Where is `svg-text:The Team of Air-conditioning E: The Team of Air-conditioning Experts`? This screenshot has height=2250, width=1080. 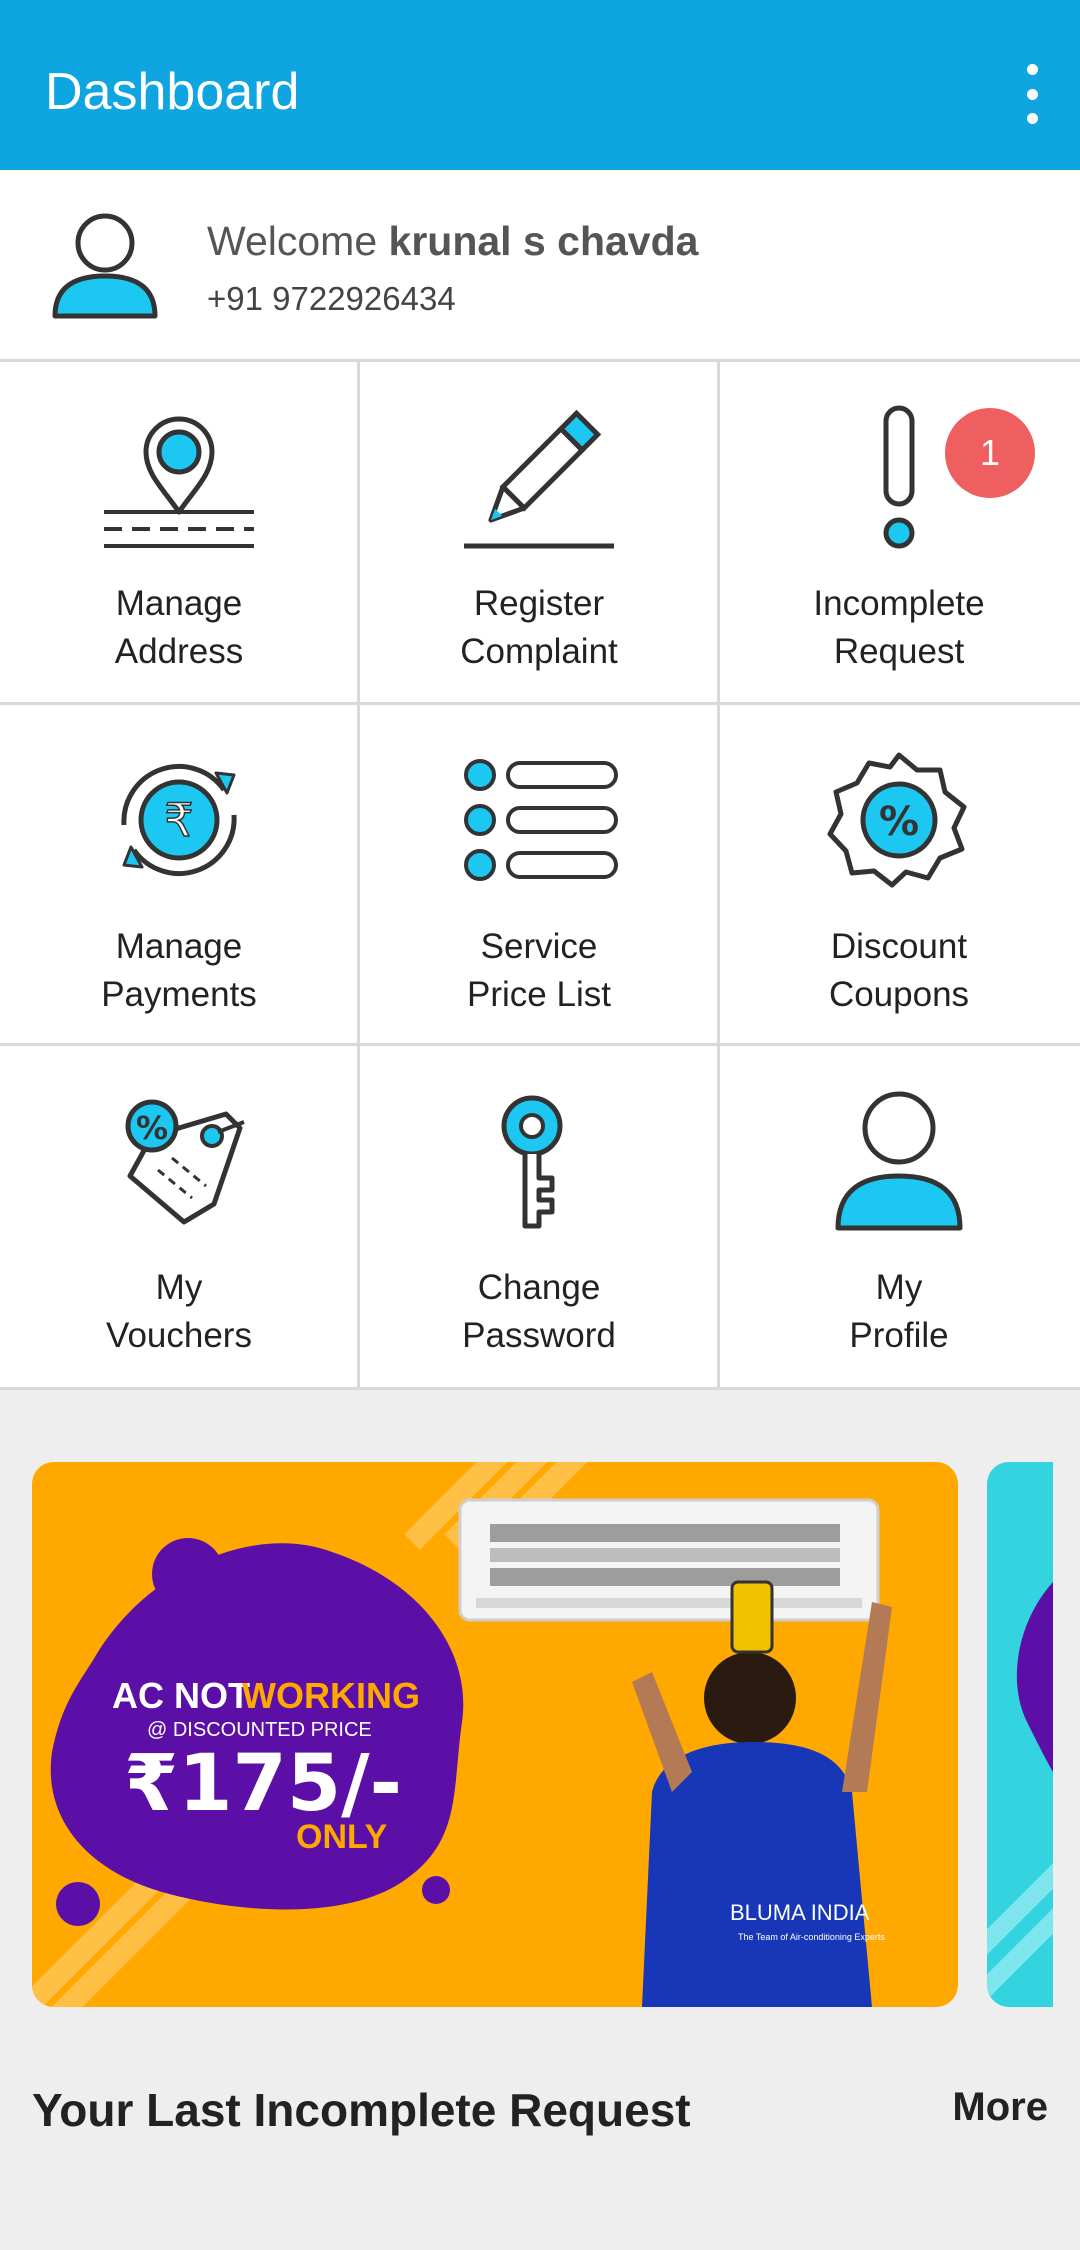
svg-text:The Team of Air-conditioning E: The Team of Air-conditioning Experts is located at coordinates (811, 1937).